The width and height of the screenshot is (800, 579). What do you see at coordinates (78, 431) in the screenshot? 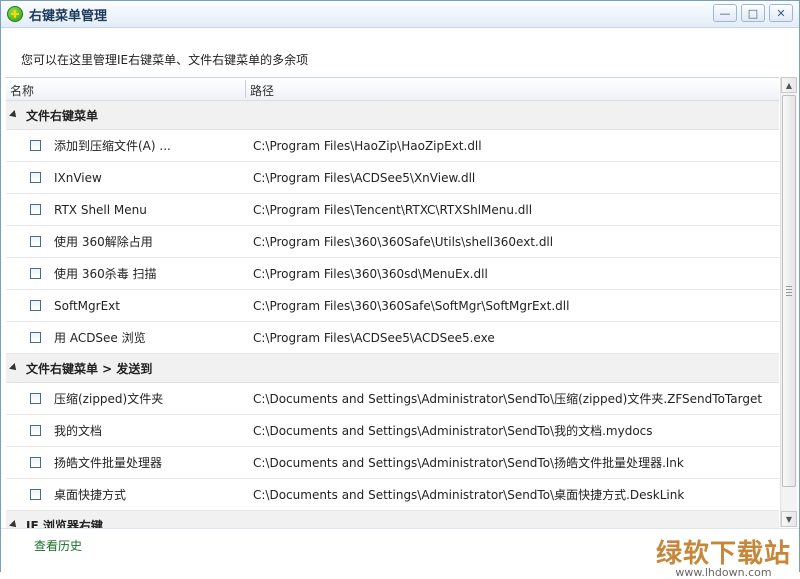
I see `item-name: 我的文档` at bounding box center [78, 431].